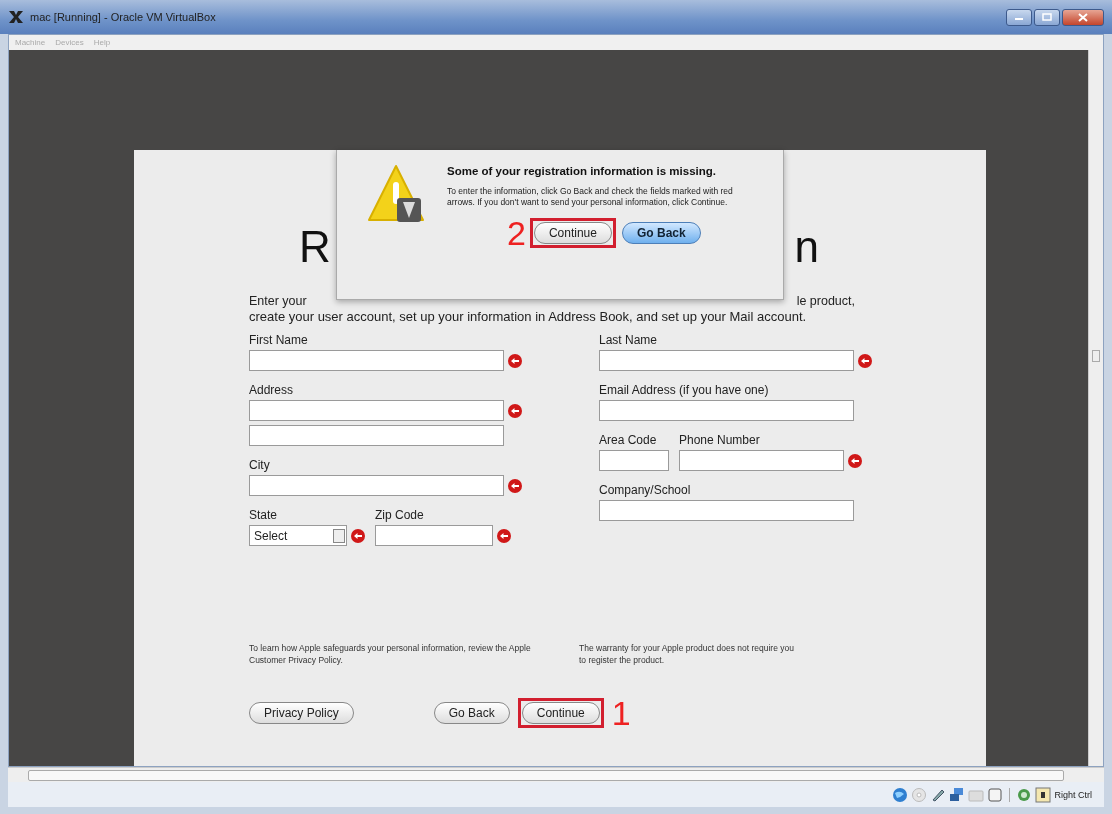 This screenshot has width=1112, height=814. What do you see at coordinates (1073, 794) in the screenshot?
I see `host-key-label: Right Ctrl` at bounding box center [1073, 794].